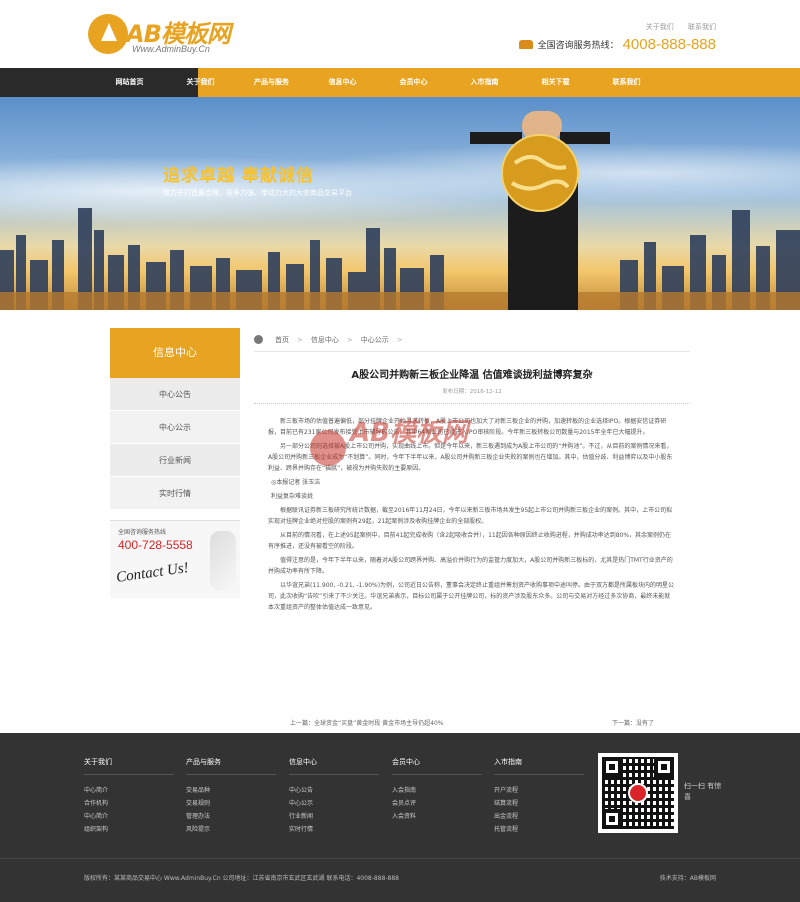 The height and width of the screenshot is (902, 800). Describe the element at coordinates (626, 82) in the screenshot. I see `nav-item-contact: 联系我们` at that location.